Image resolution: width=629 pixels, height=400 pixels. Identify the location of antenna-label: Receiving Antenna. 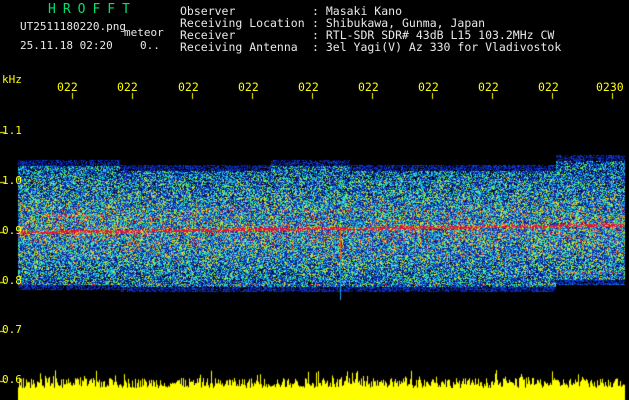
(239, 47).